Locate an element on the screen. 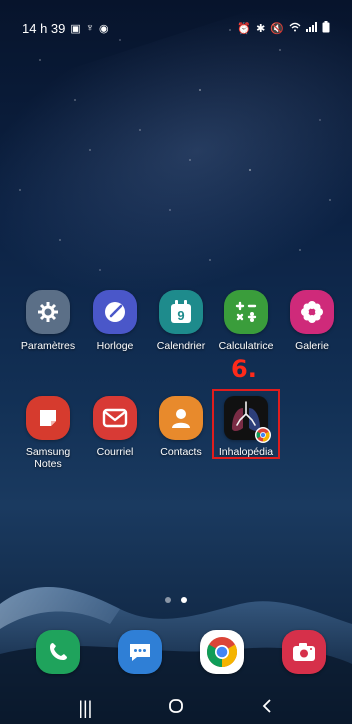  chrome-app is located at coordinates (222, 652).